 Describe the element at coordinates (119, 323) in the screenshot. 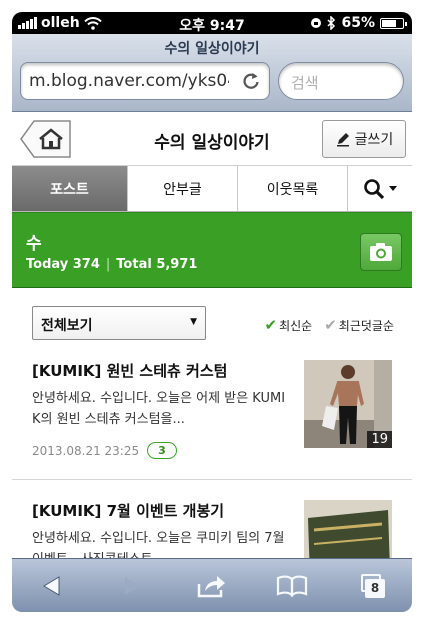

I see `category-select: 전체보기 ▼` at that location.